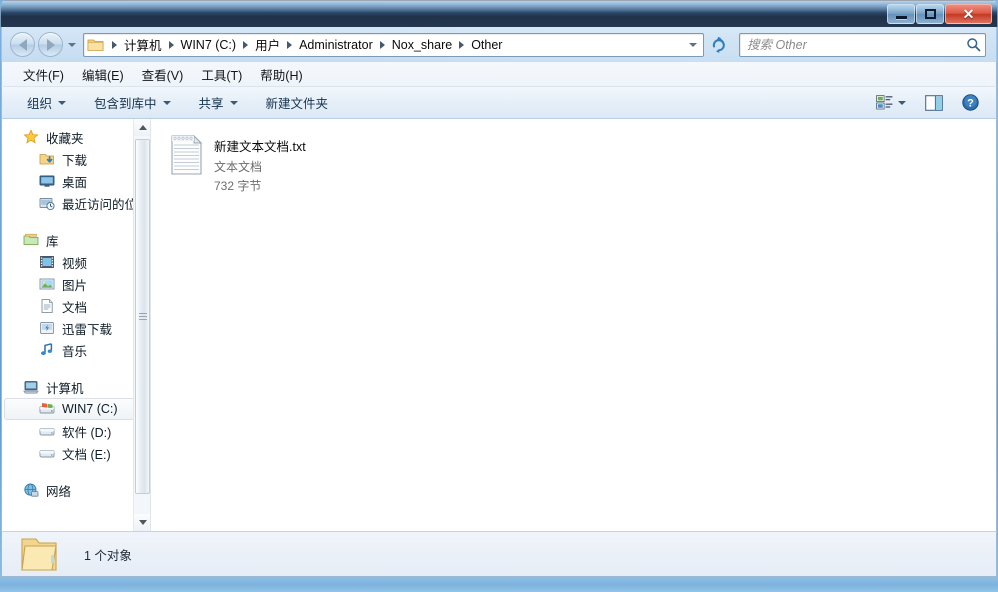 The width and height of the screenshot is (998, 592). What do you see at coordinates (75, 387) in the screenshot?
I see `sidebar-item-computer: 计算机` at bounding box center [75, 387].